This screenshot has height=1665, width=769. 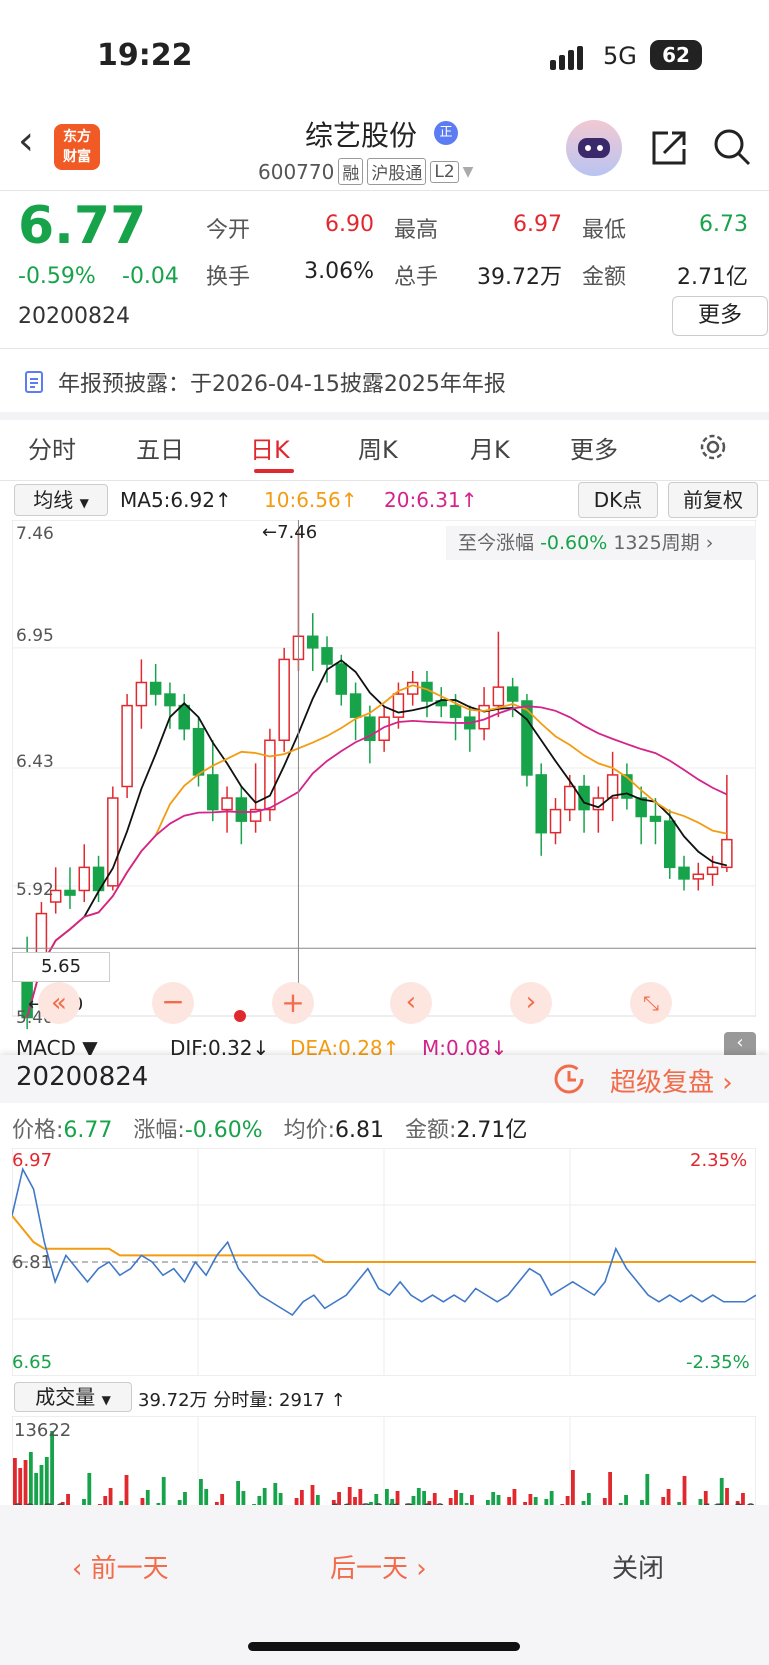 I want to click on stock-code-row: 600770 融 沪股通 L2 ▼, so click(x=365, y=171).